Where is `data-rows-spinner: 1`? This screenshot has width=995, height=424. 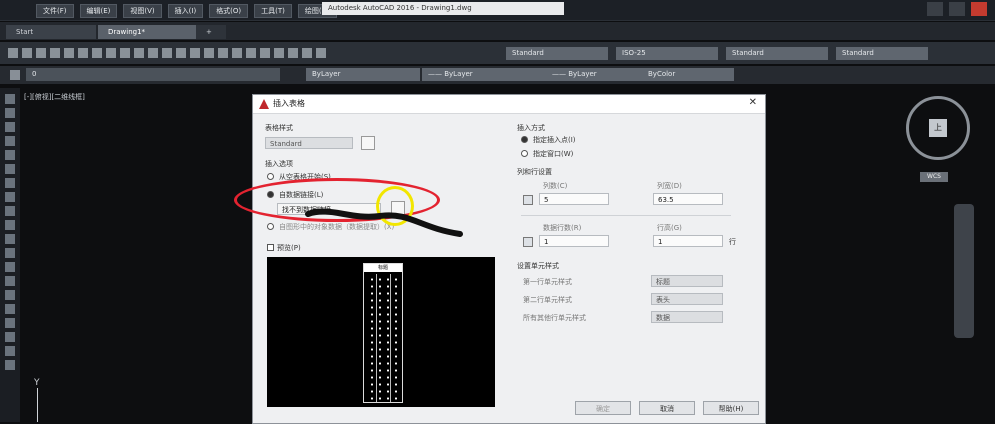
data-rows-spinner: 1 is located at coordinates (574, 241).